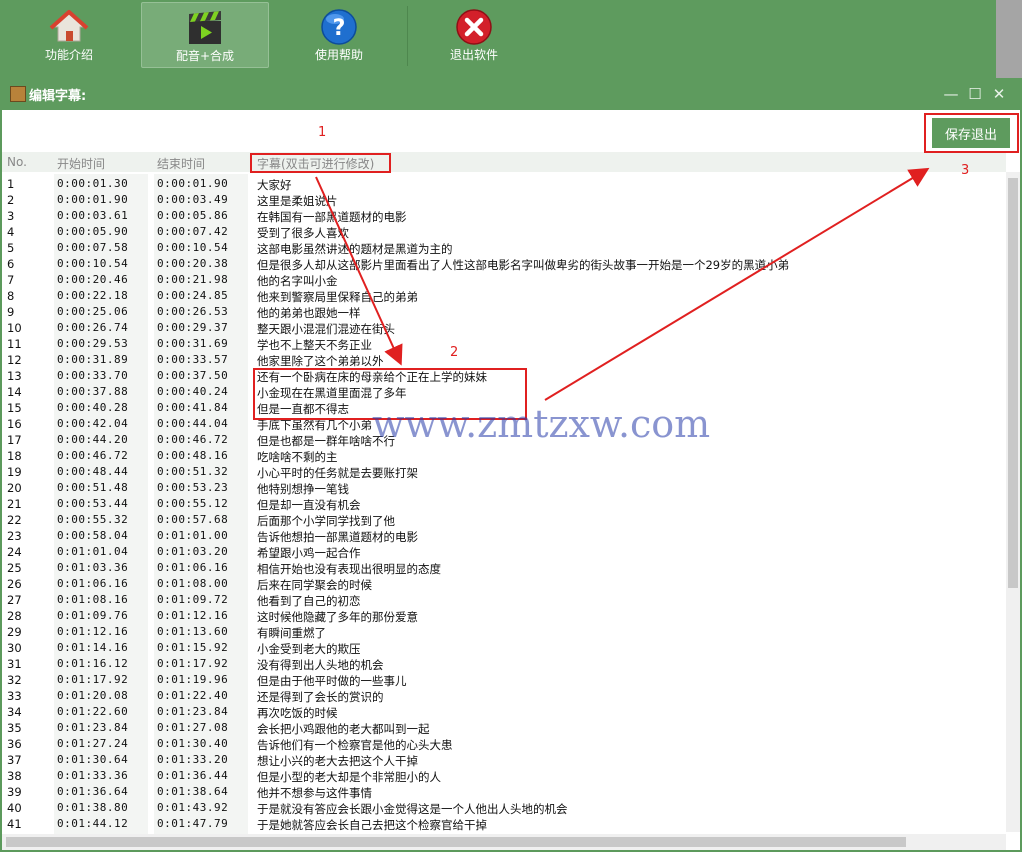 This screenshot has width=1022, height=852. What do you see at coordinates (93, 311) in the screenshot?
I see `row-start-time: 0:00:25.06` at bounding box center [93, 311].